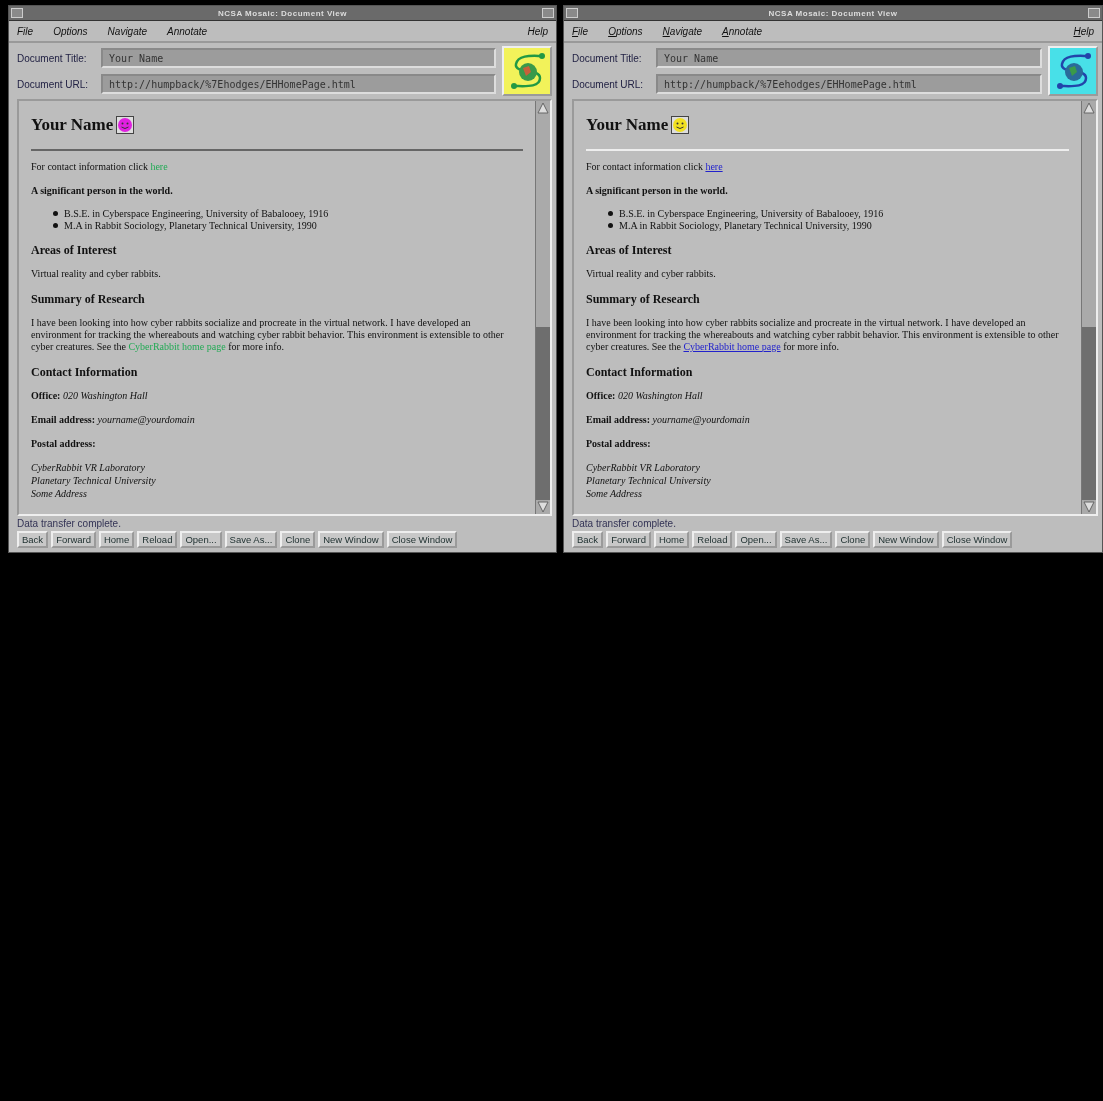 The height and width of the screenshot is (1101, 1103). What do you see at coordinates (714, 166) in the screenshot?
I see `link: here` at bounding box center [714, 166].